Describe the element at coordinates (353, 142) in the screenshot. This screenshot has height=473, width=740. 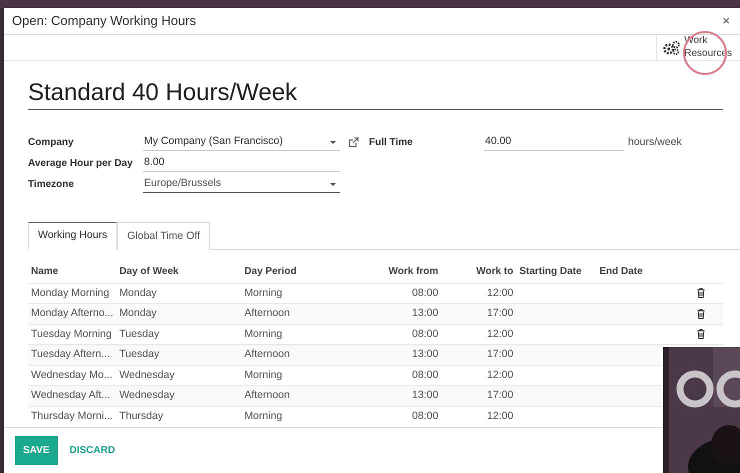
I see `external-link-icon` at that location.